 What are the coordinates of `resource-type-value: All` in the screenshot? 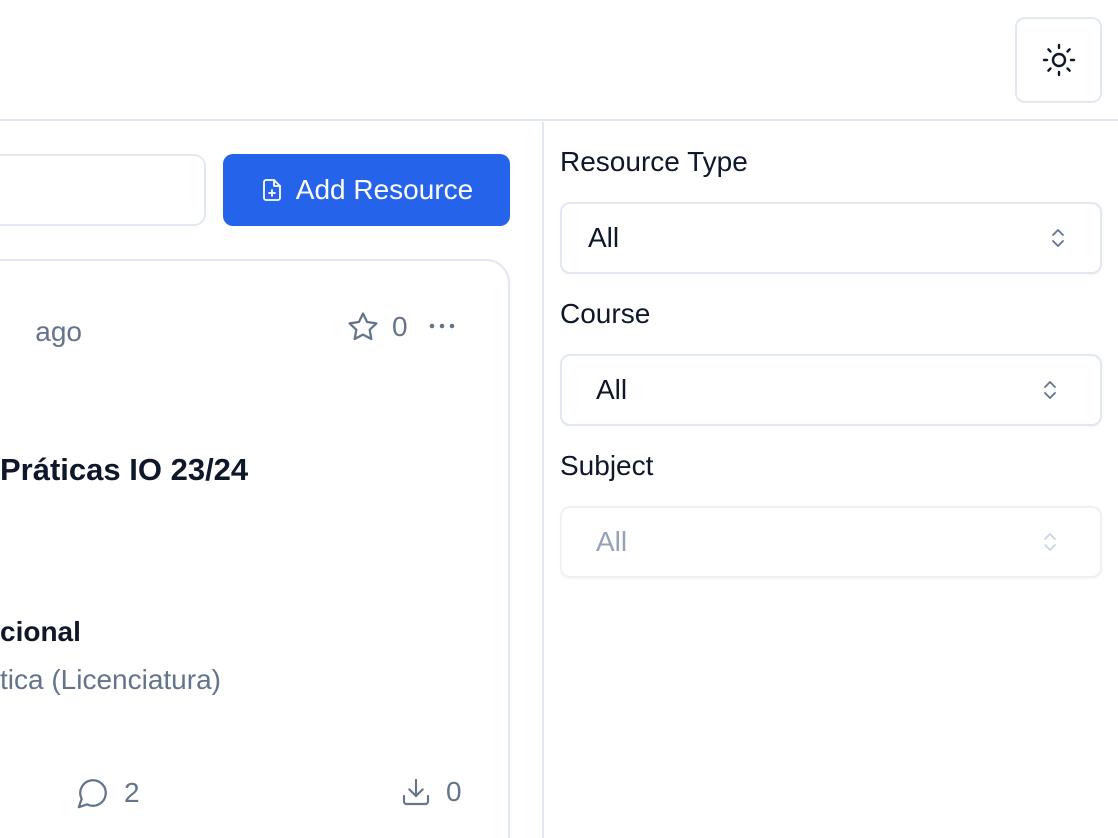 It's located at (604, 237).